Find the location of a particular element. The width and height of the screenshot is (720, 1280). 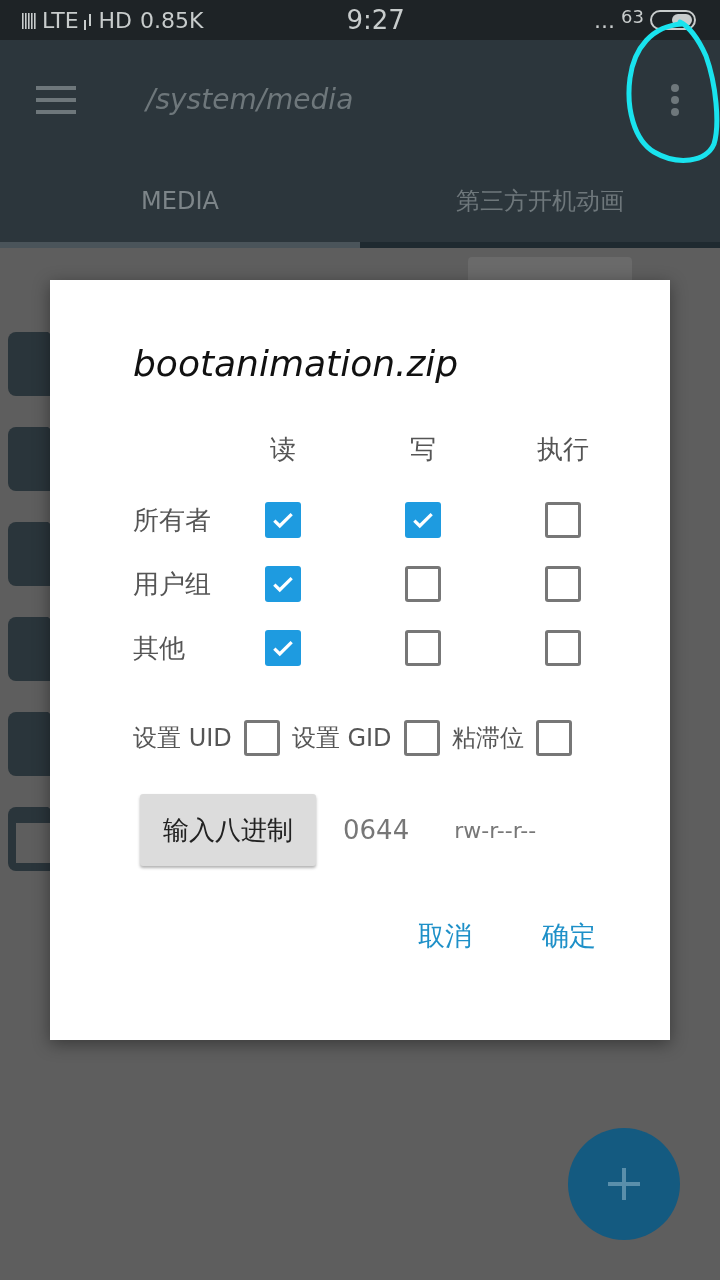

tab: 第三方开机动画 is located at coordinates (540, 204).